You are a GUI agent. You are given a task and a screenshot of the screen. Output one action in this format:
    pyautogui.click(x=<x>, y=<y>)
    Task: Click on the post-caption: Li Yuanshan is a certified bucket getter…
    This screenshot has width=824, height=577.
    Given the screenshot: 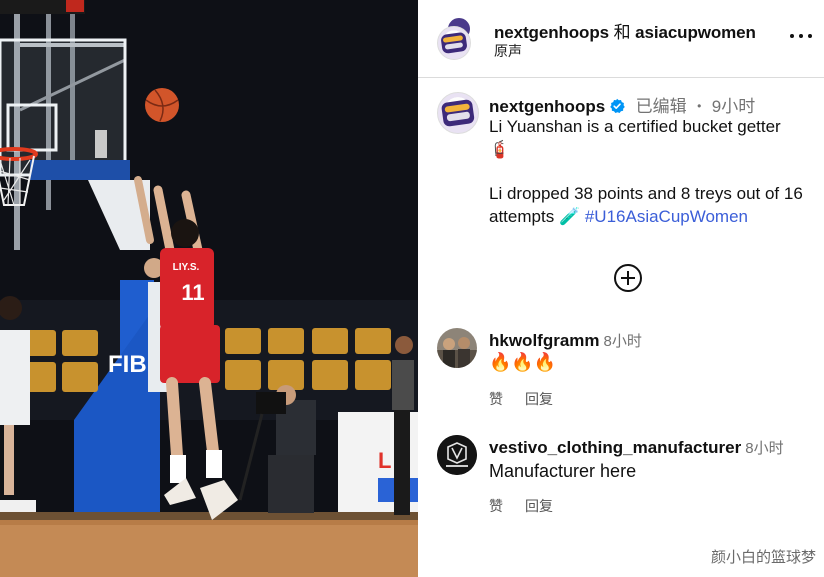 What is the action you would take?
    pyautogui.click(x=654, y=172)
    